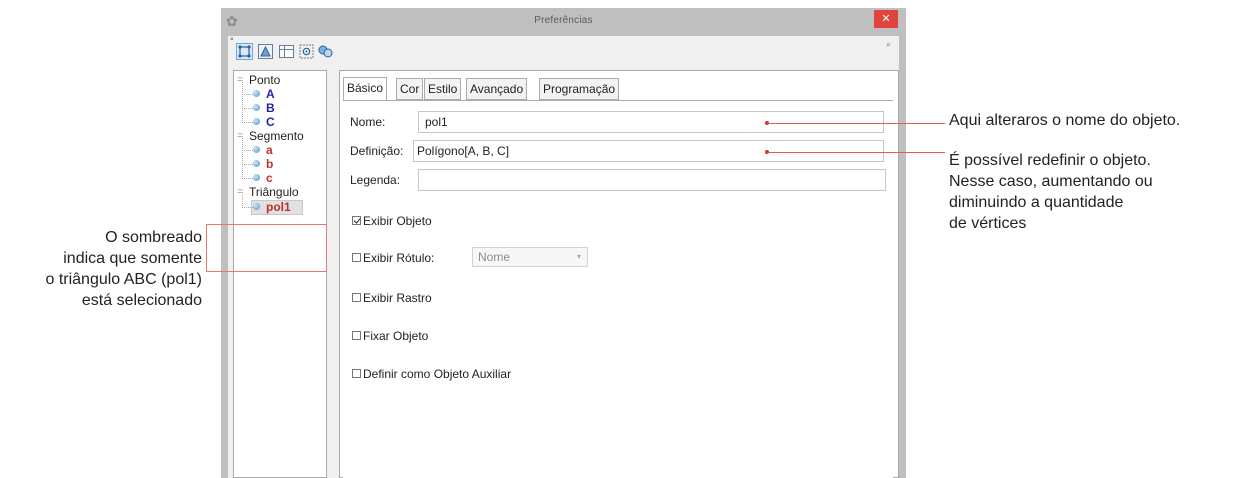 This screenshot has width=1241, height=478. I want to click on selection-annotation-line: O sombreado, so click(153, 237).